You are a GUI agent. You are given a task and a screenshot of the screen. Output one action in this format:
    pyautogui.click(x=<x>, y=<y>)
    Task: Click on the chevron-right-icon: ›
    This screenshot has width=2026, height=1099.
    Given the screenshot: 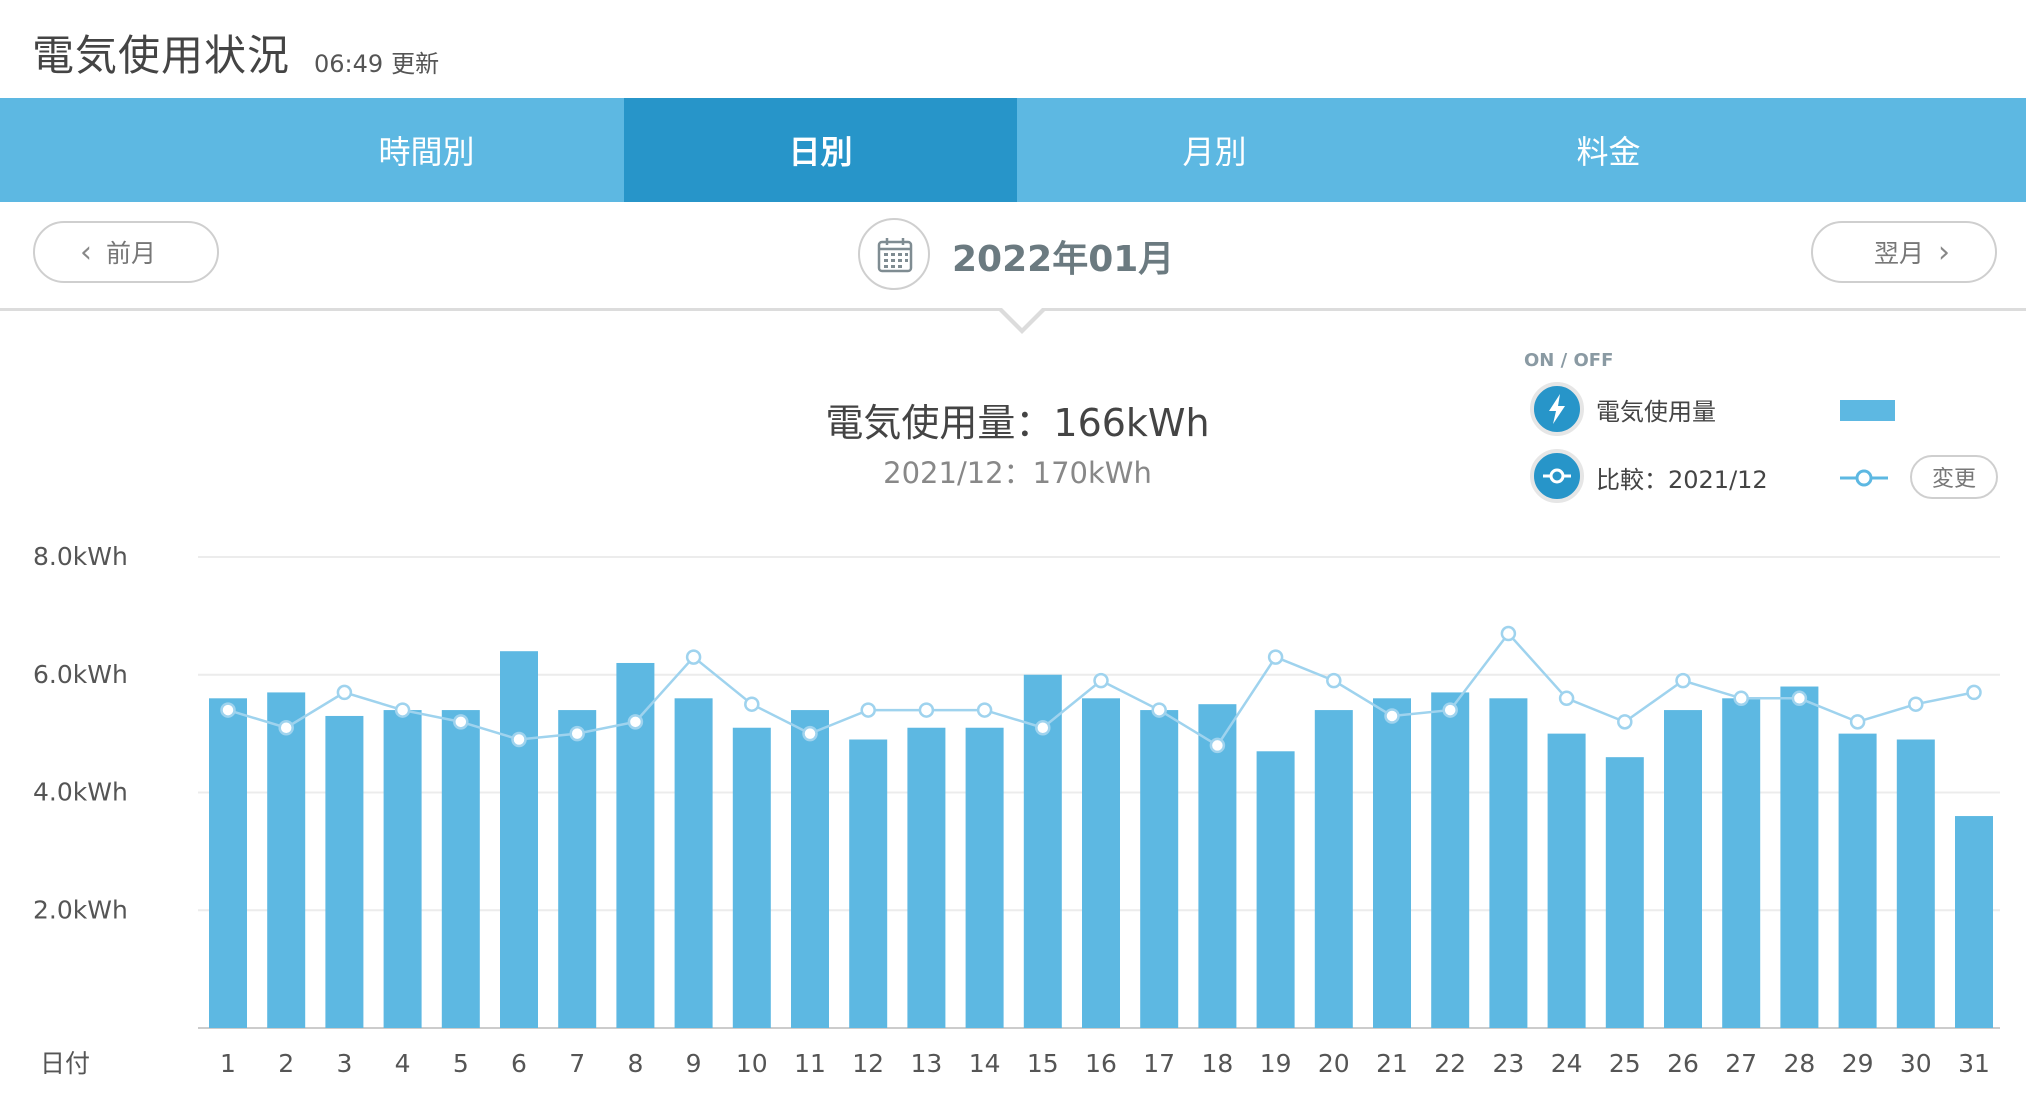 What is the action you would take?
    pyautogui.click(x=1944, y=252)
    